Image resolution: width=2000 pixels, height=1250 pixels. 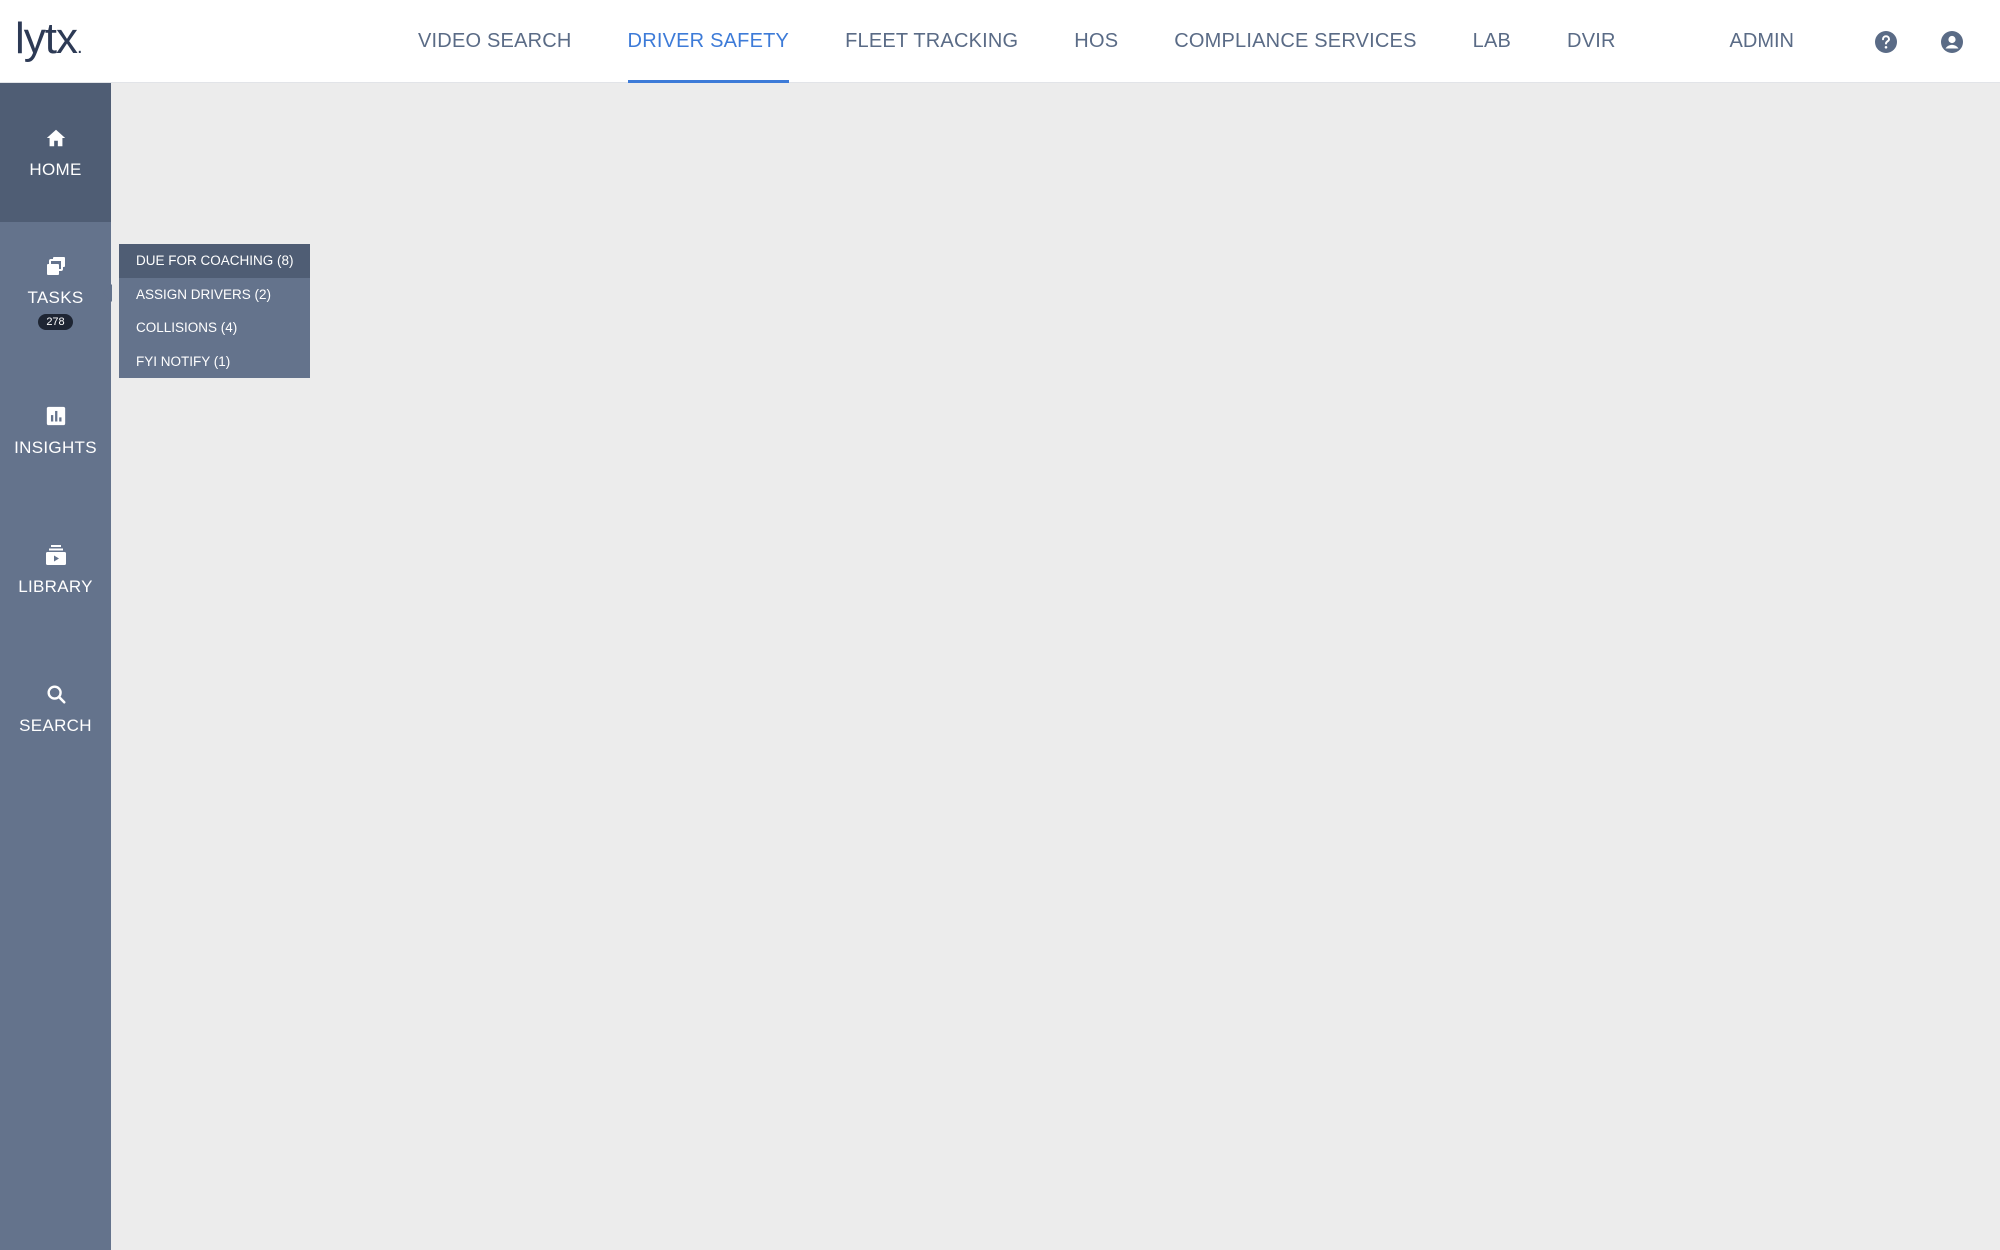 What do you see at coordinates (55, 708) in the screenshot?
I see `sidebar-item-search: SEARCH` at bounding box center [55, 708].